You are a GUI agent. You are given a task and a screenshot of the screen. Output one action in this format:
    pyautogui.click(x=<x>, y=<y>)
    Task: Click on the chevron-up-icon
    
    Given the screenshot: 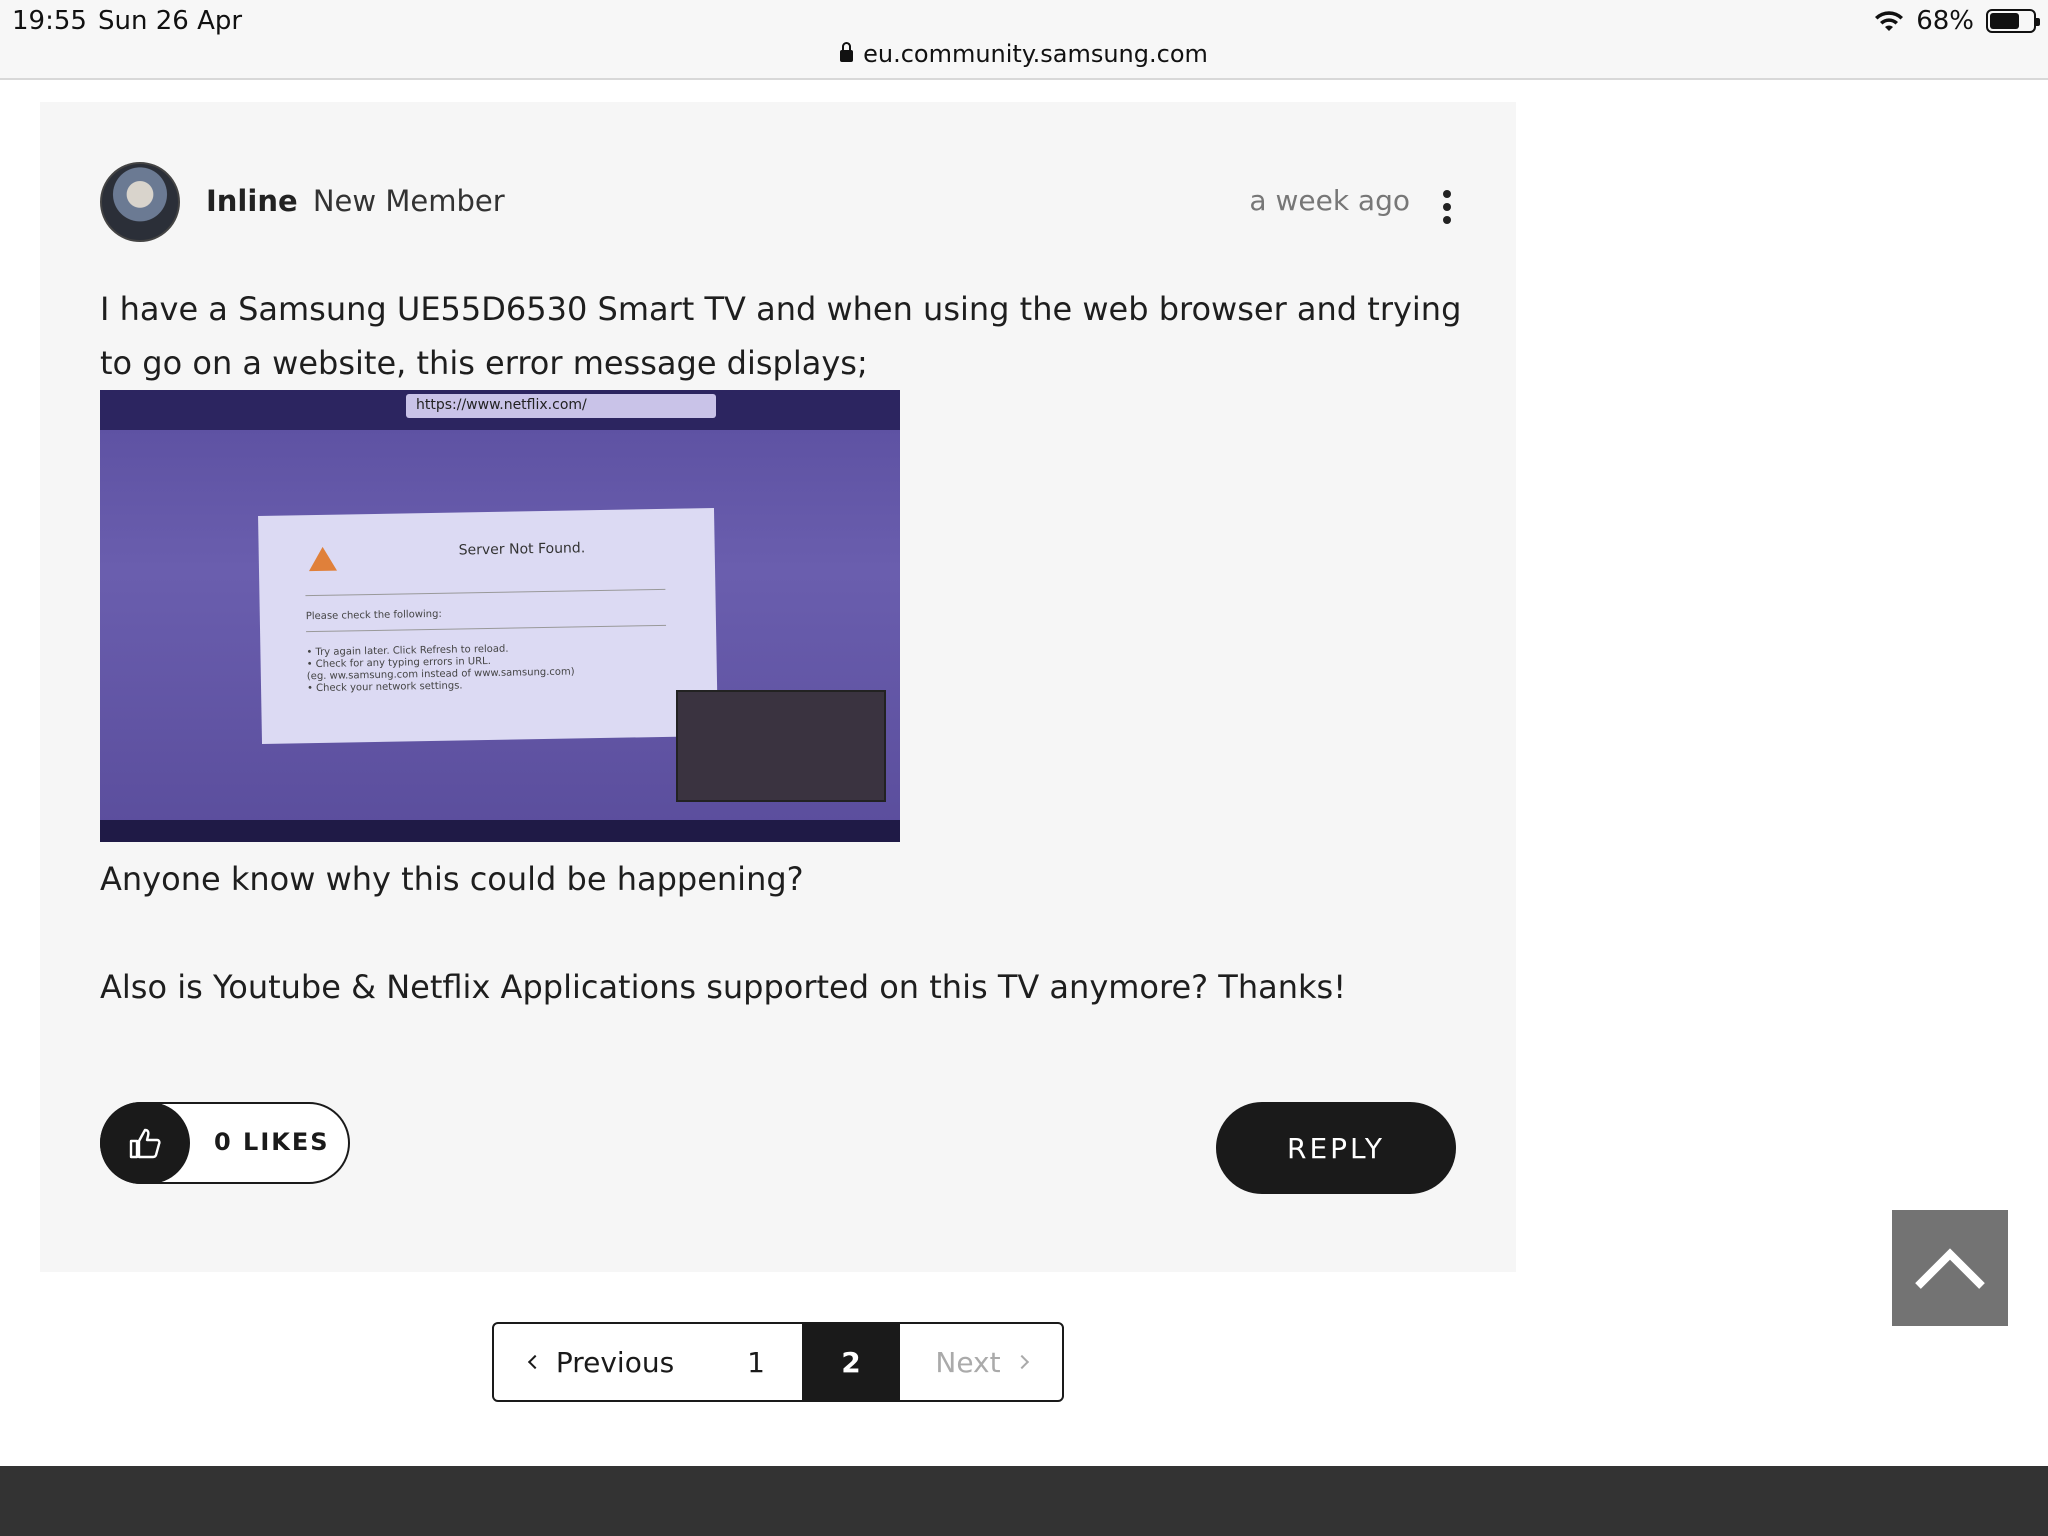 What is the action you would take?
    pyautogui.click(x=1950, y=1268)
    